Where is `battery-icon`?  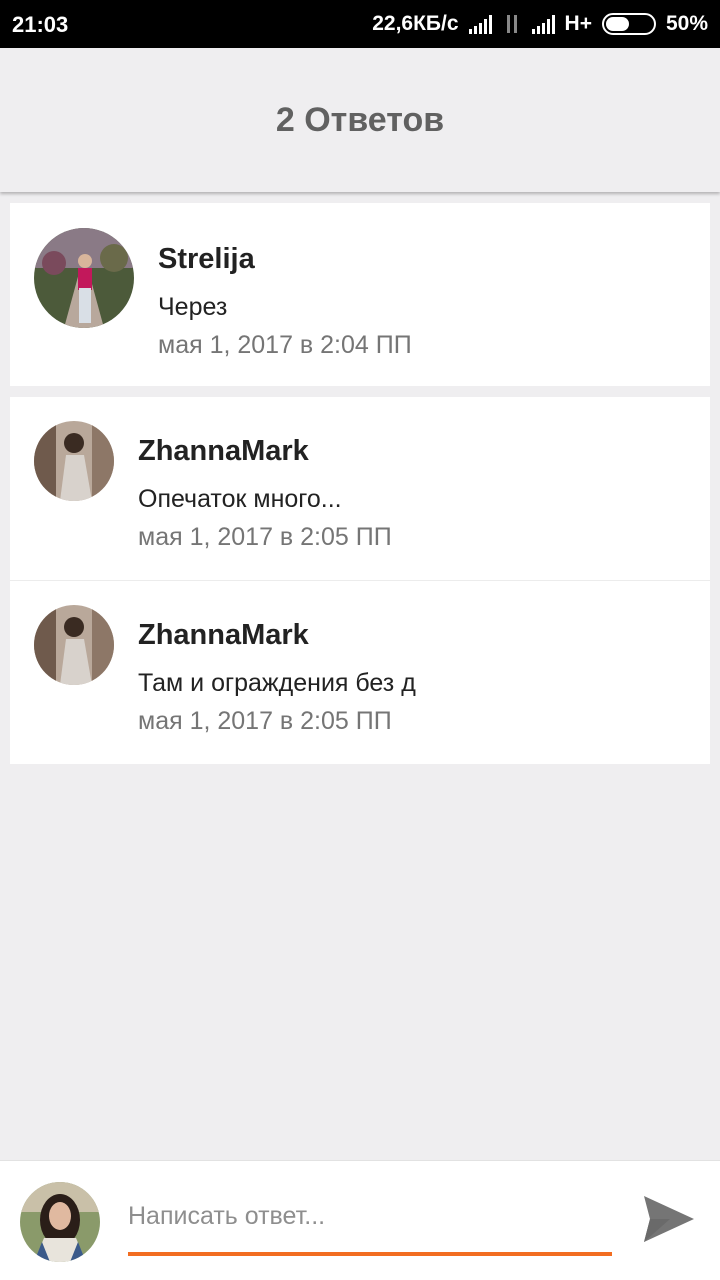 battery-icon is located at coordinates (628, 24).